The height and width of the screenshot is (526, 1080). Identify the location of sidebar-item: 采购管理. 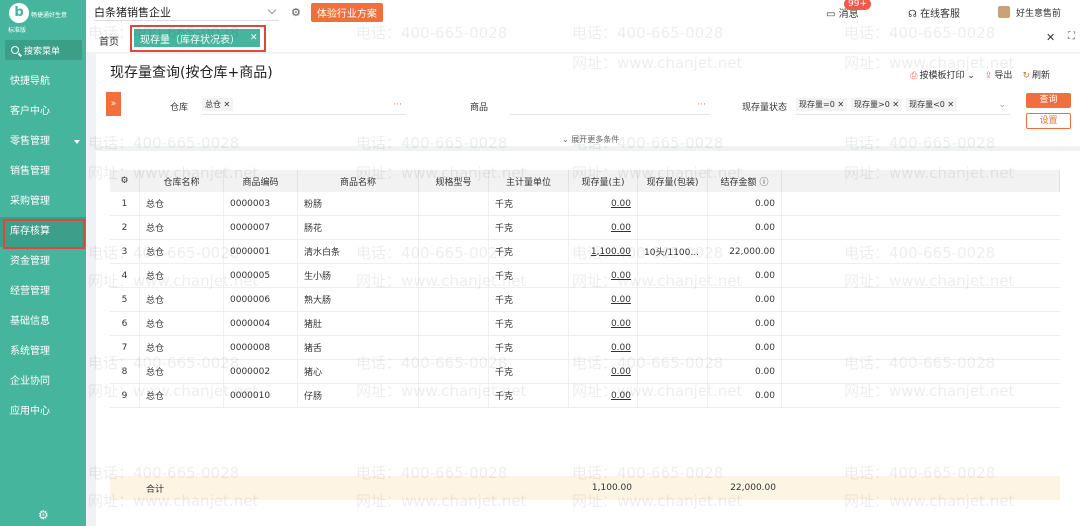
(43, 202).